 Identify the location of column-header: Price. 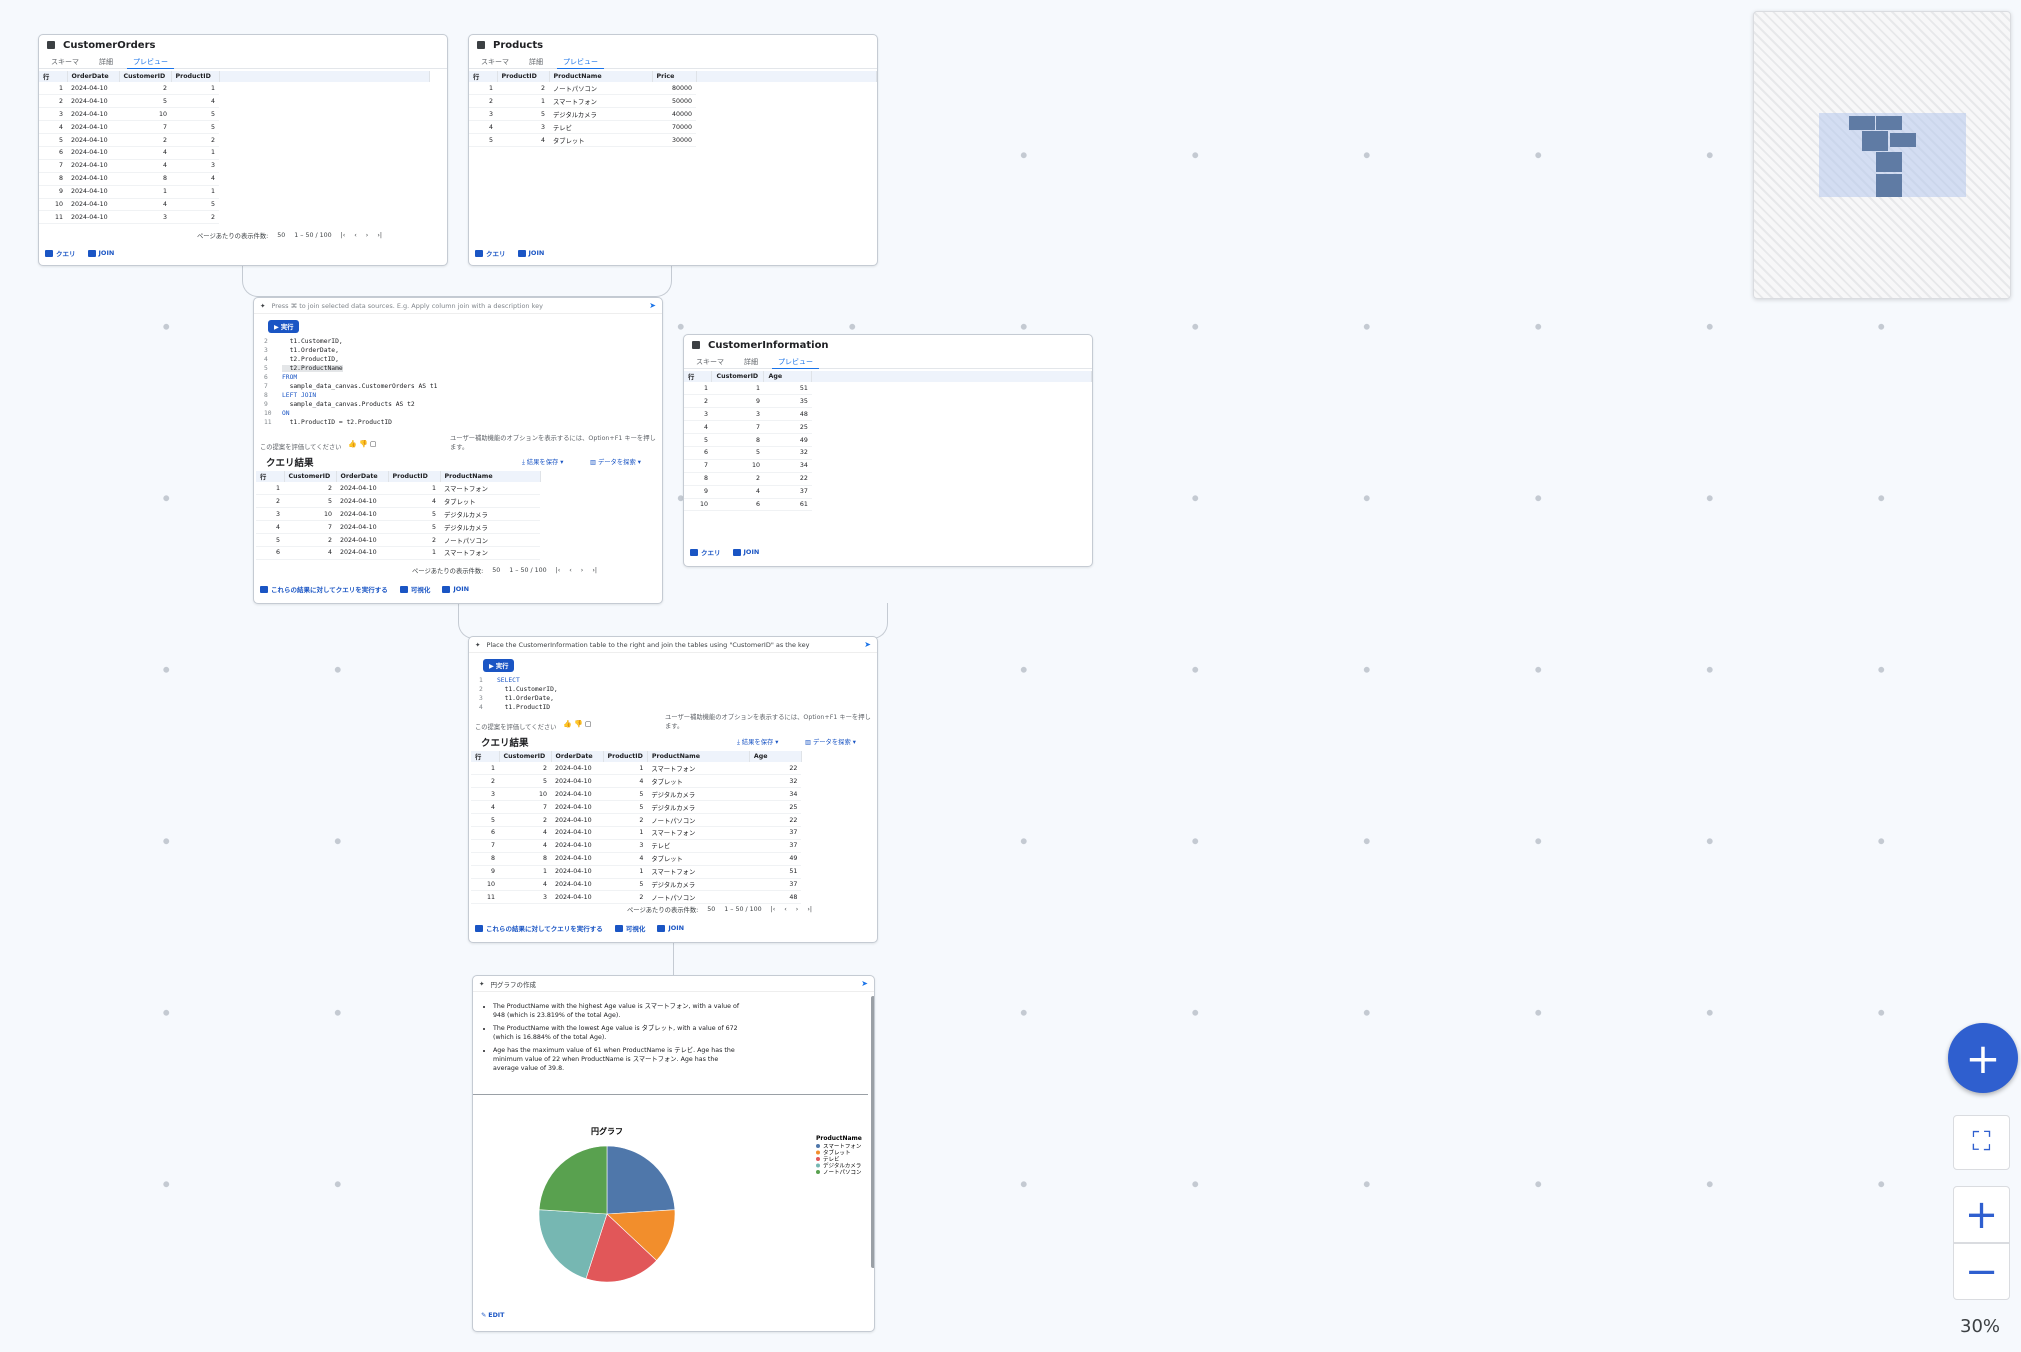
(674, 76).